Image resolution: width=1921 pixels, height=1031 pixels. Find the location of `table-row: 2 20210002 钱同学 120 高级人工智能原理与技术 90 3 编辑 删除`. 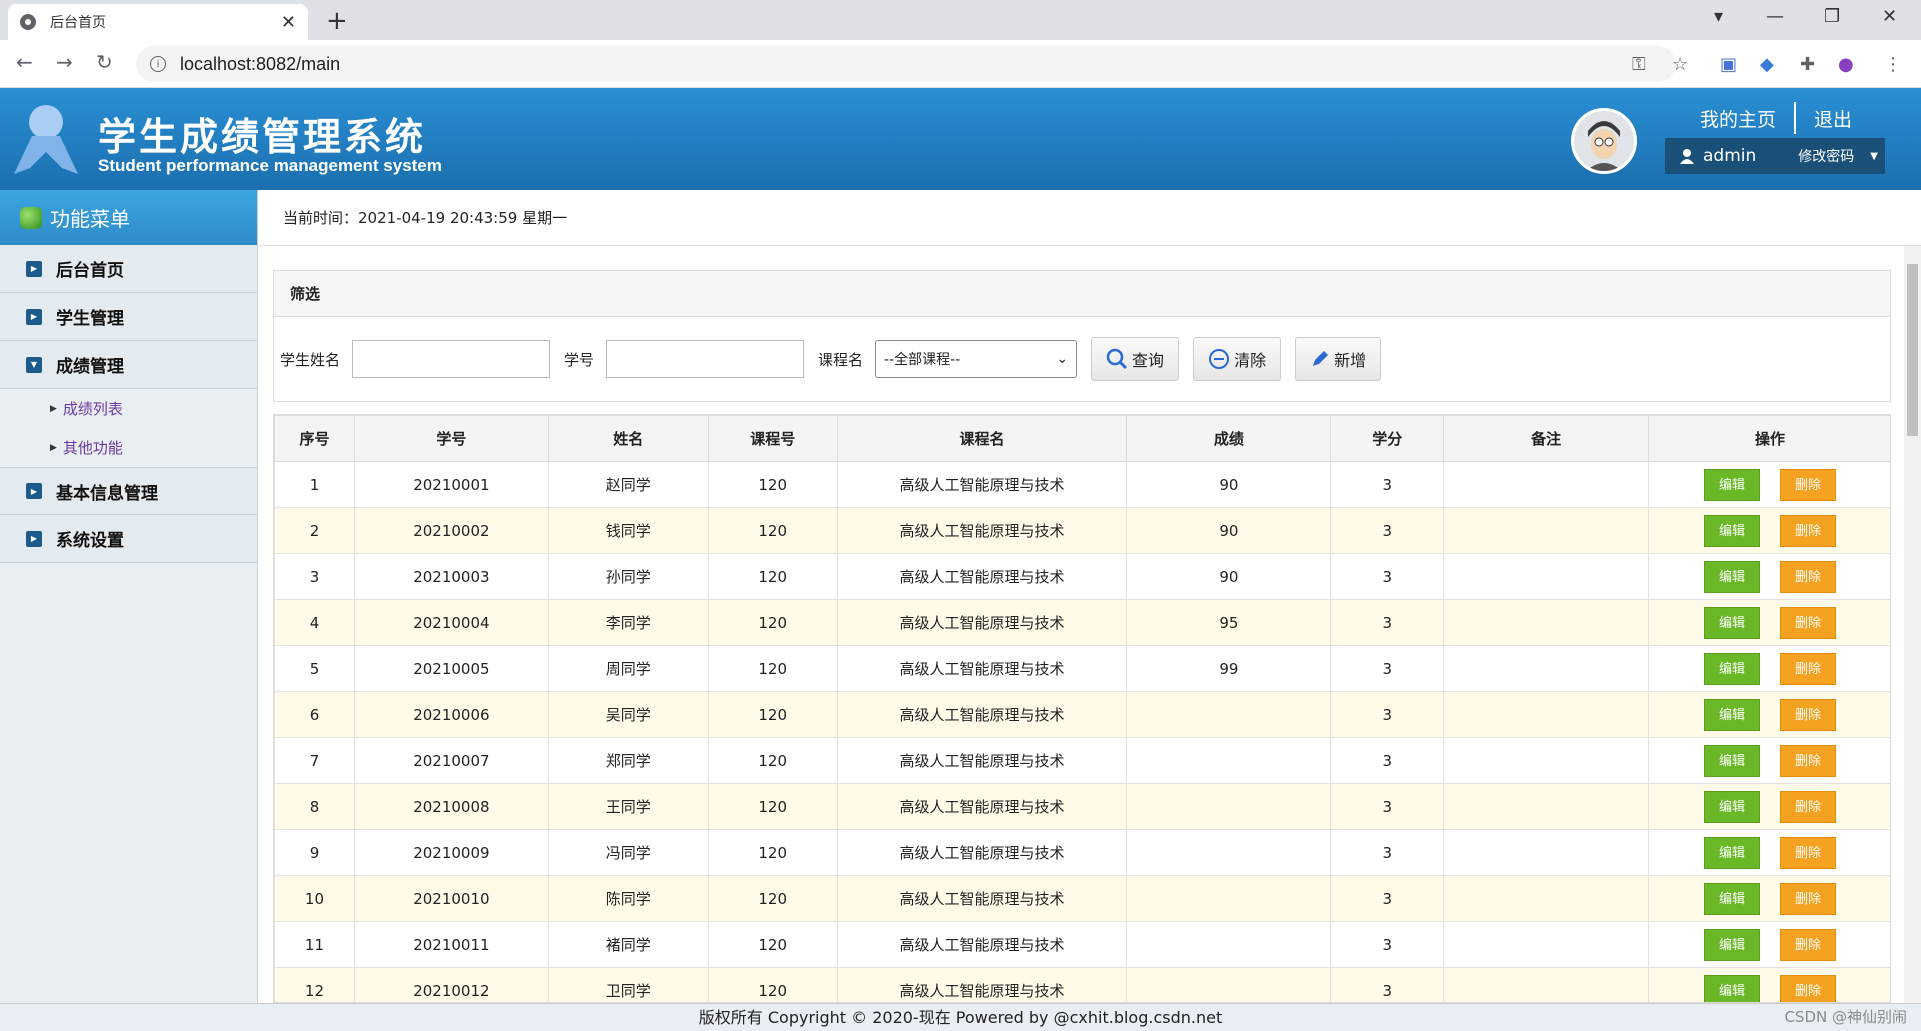

table-row: 2 20210002 钱同学 120 高级人工智能原理与技术 90 3 编辑 删除 is located at coordinates (1082, 530).